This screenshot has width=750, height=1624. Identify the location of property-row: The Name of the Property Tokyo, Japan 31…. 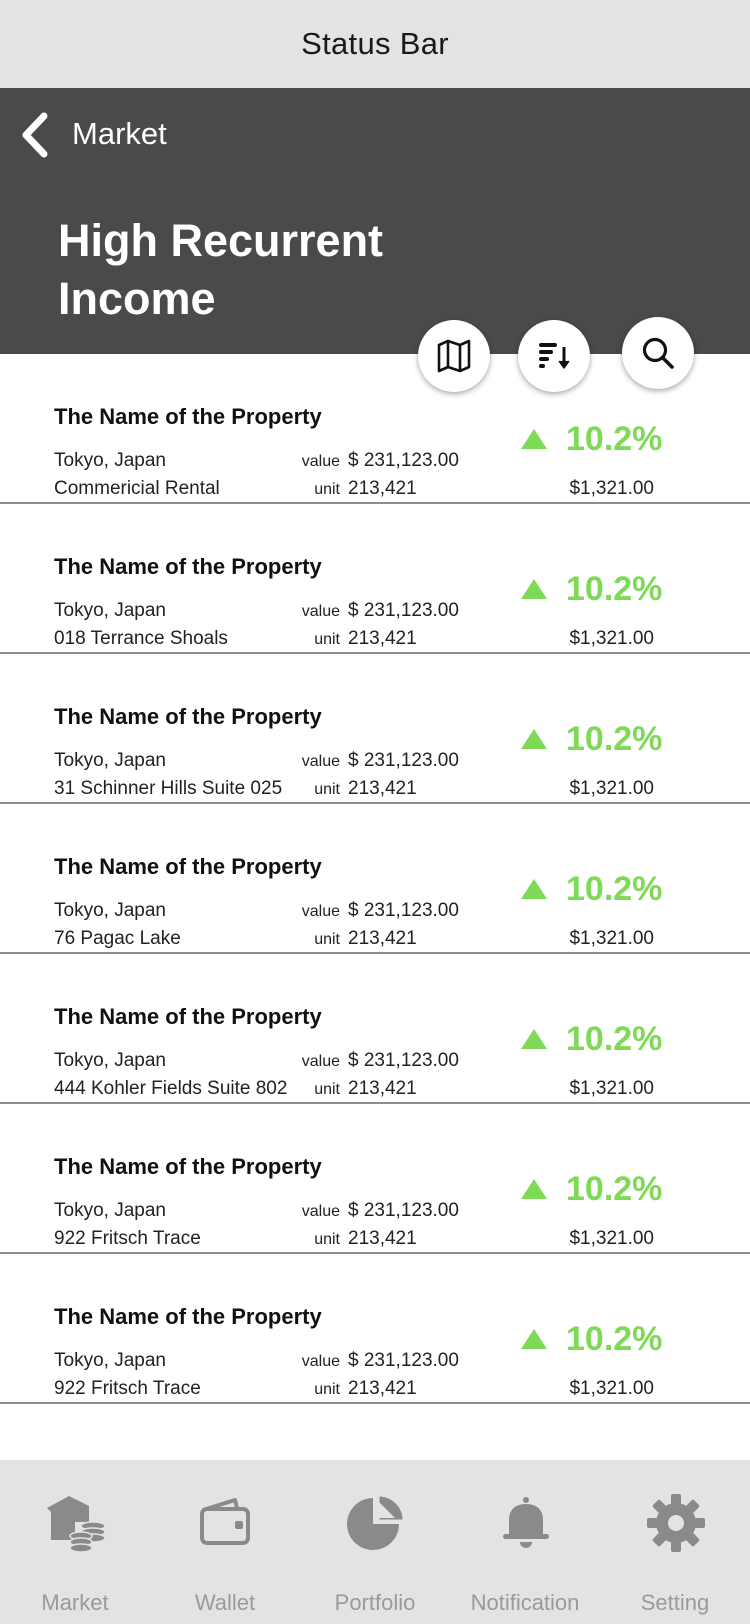
(375, 729).